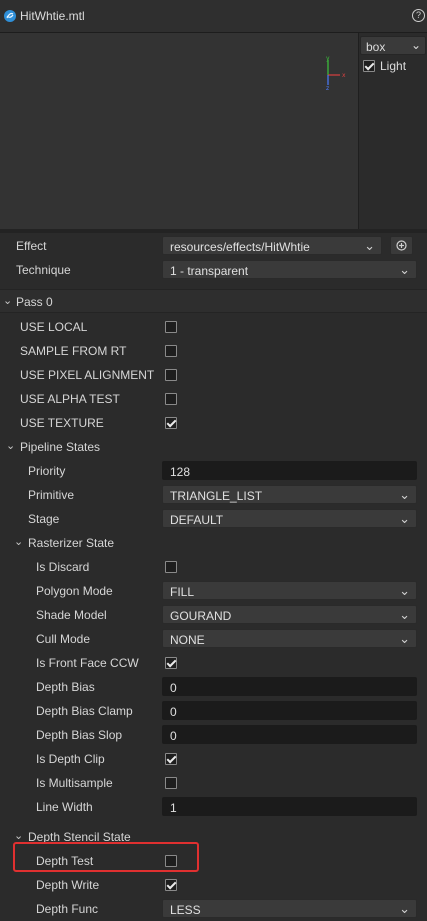  I want to click on primitive-select: TRIANGLE_LIST ⌄, so click(289, 494).